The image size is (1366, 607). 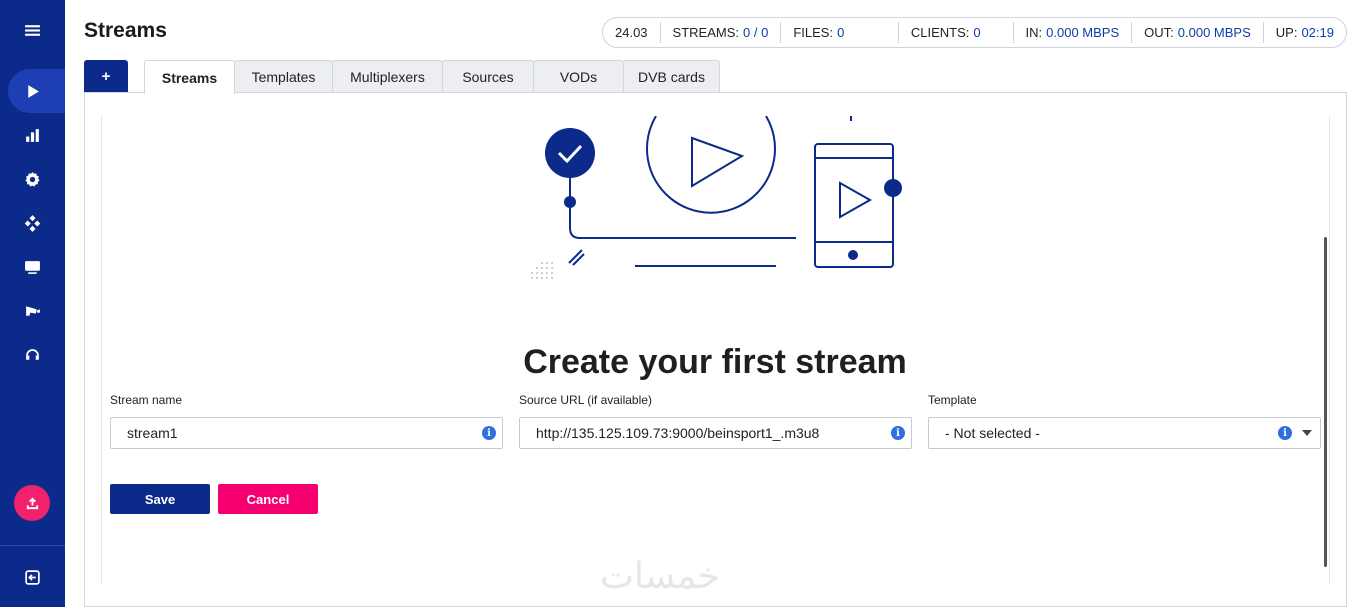 What do you see at coordinates (660, 576) in the screenshot?
I see `watermark: خمسات` at bounding box center [660, 576].